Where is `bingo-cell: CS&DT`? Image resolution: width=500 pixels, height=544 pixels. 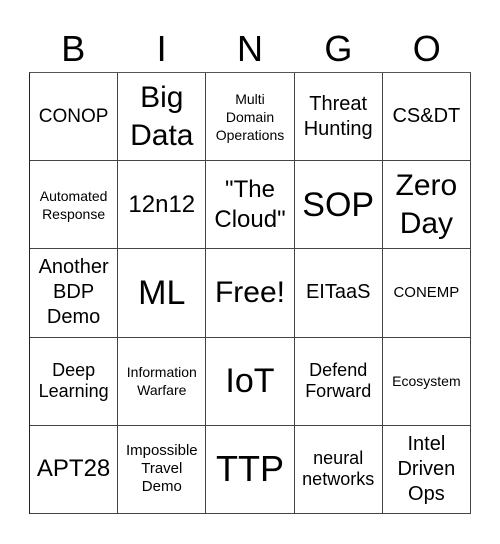 bingo-cell: CS&DT is located at coordinates (426, 117).